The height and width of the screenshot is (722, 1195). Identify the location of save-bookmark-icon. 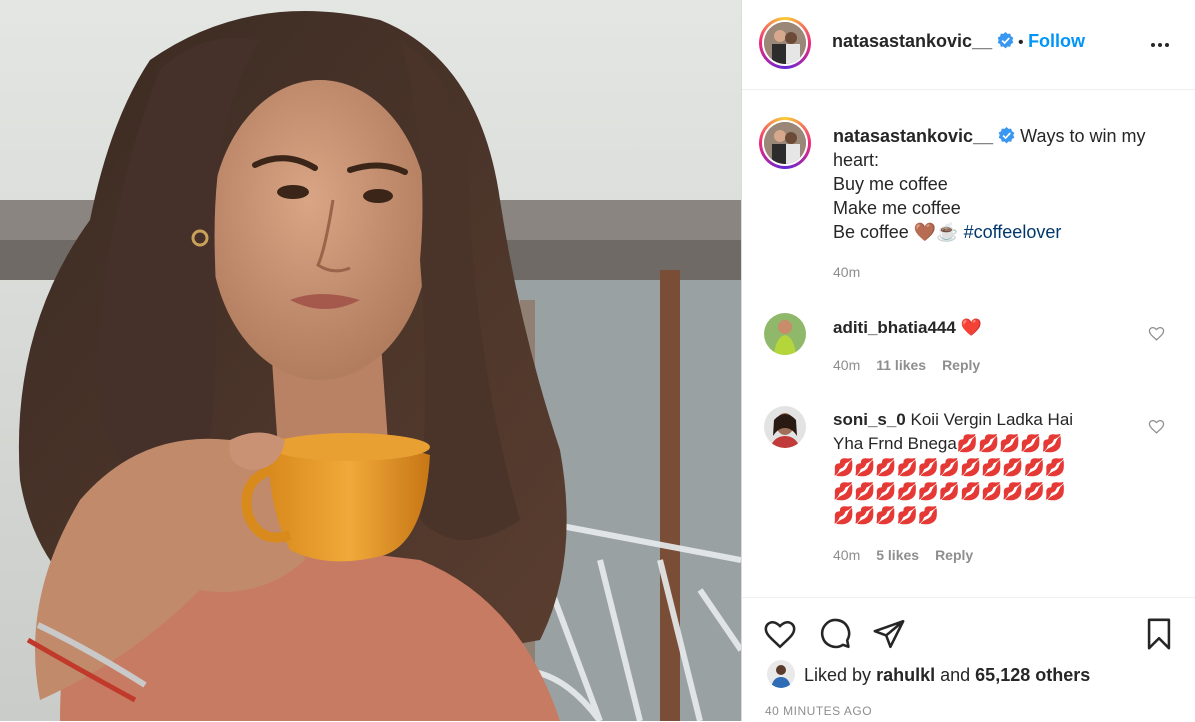
(1159, 634).